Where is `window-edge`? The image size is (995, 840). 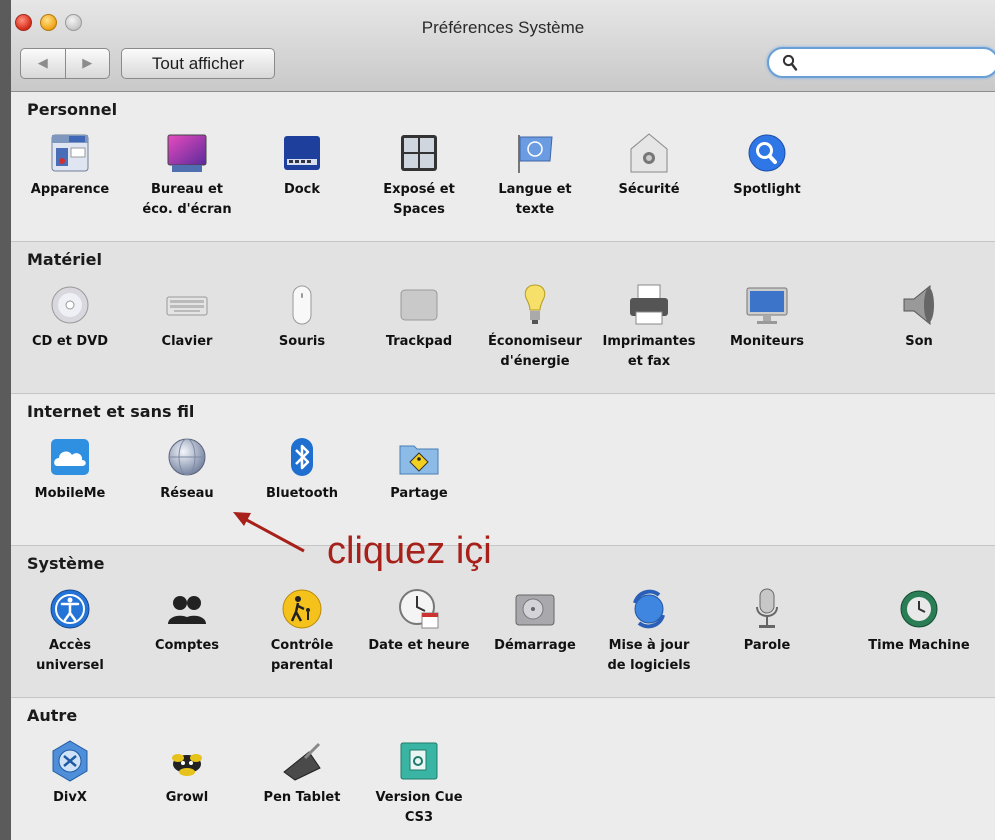
window-edge is located at coordinates (5, 420).